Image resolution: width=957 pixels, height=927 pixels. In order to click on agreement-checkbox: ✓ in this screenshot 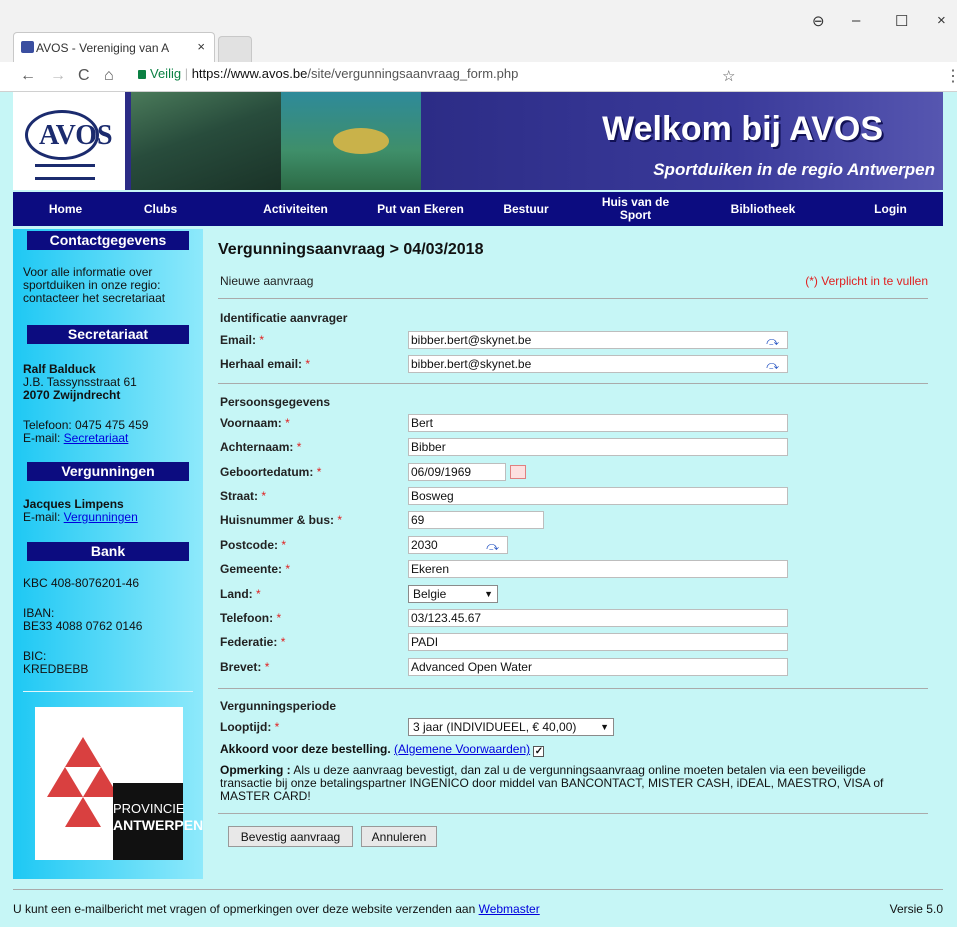, I will do `click(539, 751)`.